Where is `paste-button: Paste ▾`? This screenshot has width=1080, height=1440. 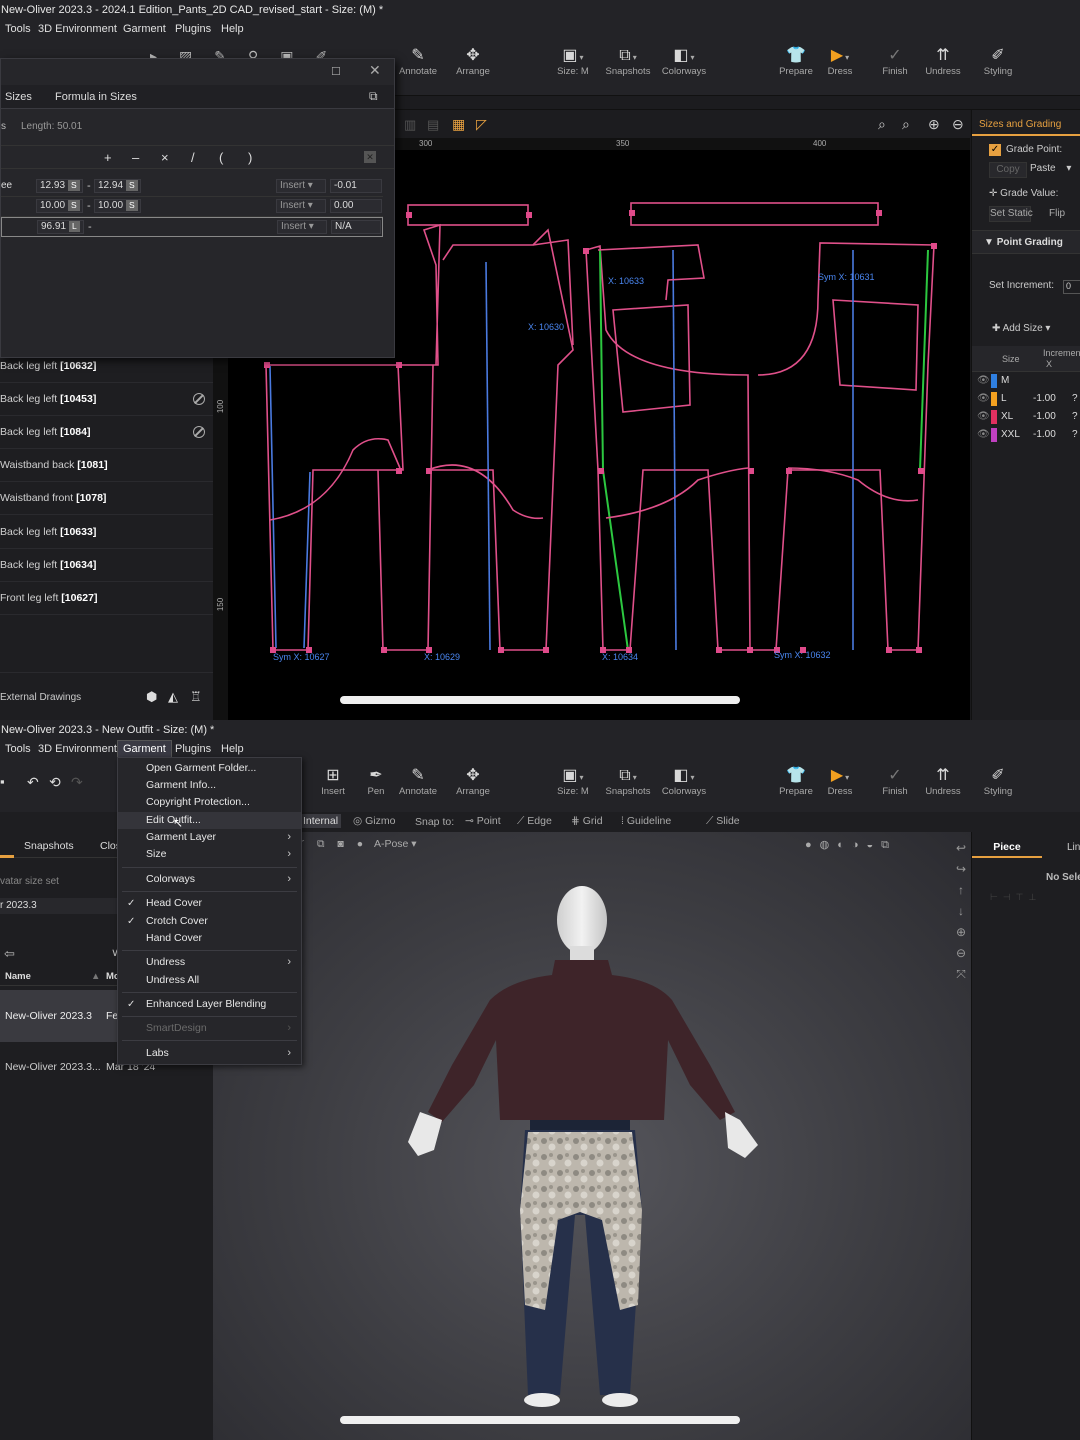
paste-button: Paste ▾ is located at coordinates (1050, 169).